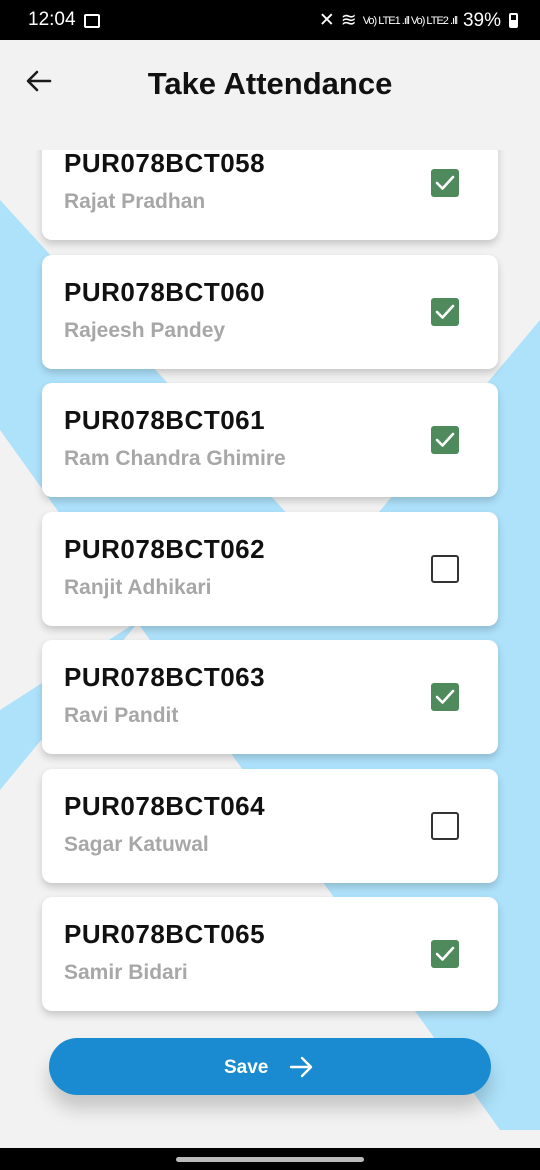 The image size is (540, 1170). I want to click on status-indicators: ✕ ≋ Vo) LTE1 .ıll Vo) LTE2 .ıll 39%, so click(418, 20).